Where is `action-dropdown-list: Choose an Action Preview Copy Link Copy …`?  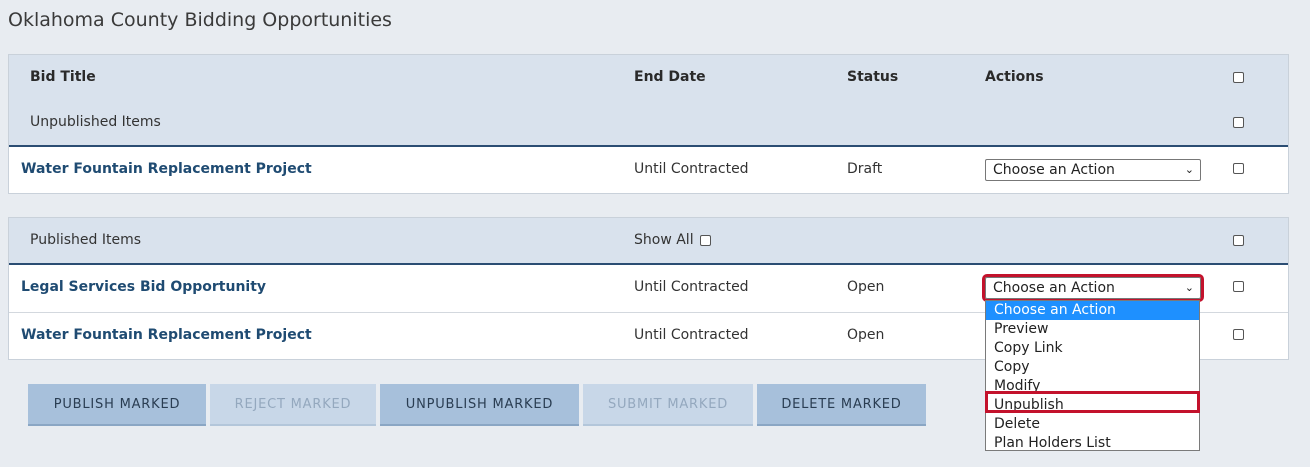 action-dropdown-list: Choose an Action Preview Copy Link Copy … is located at coordinates (1092, 375).